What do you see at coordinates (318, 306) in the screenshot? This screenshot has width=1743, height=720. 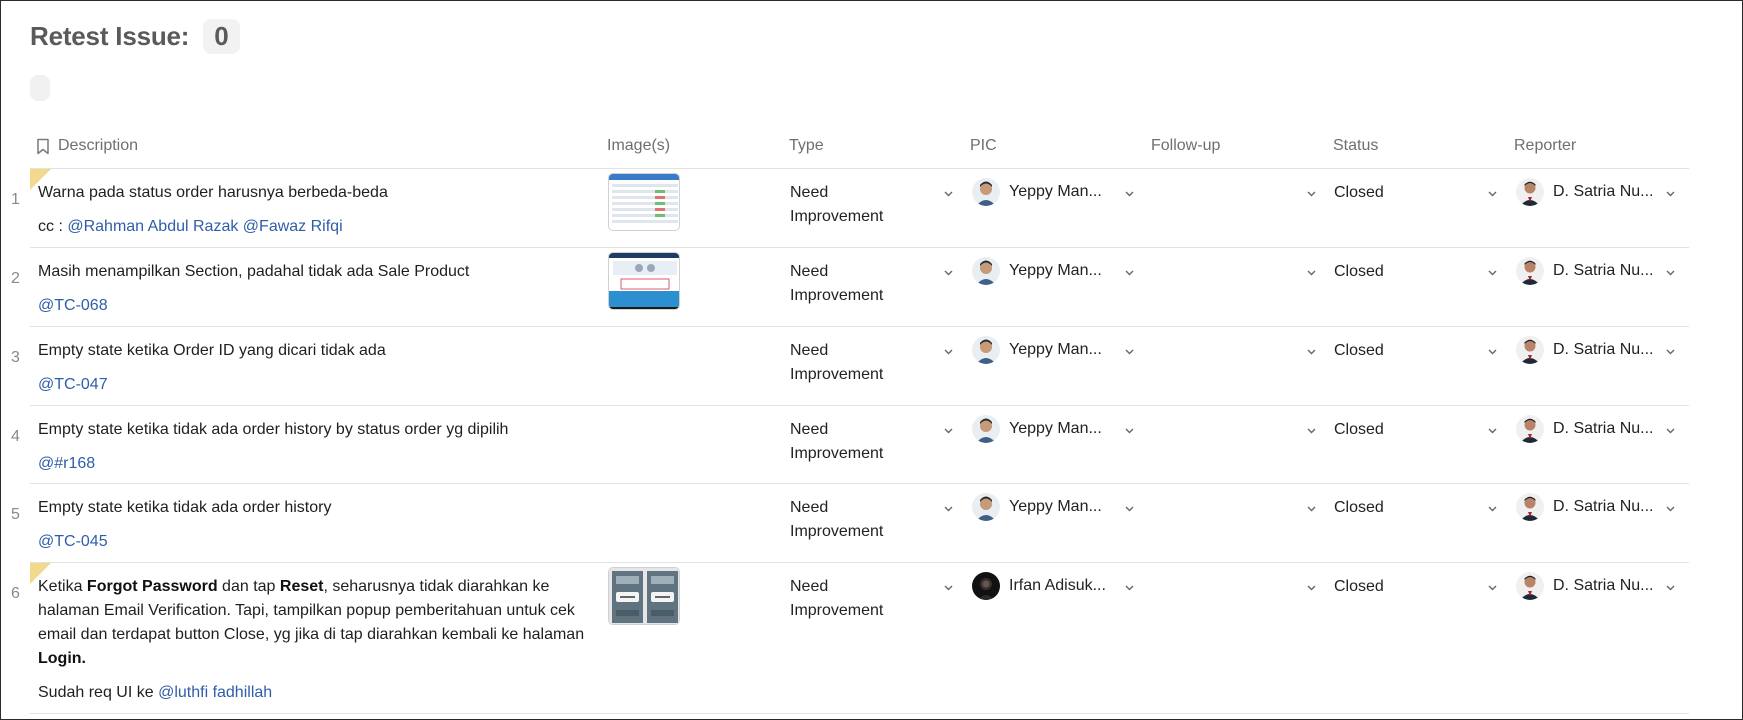 I see `description-mentions: @TC-068` at bounding box center [318, 306].